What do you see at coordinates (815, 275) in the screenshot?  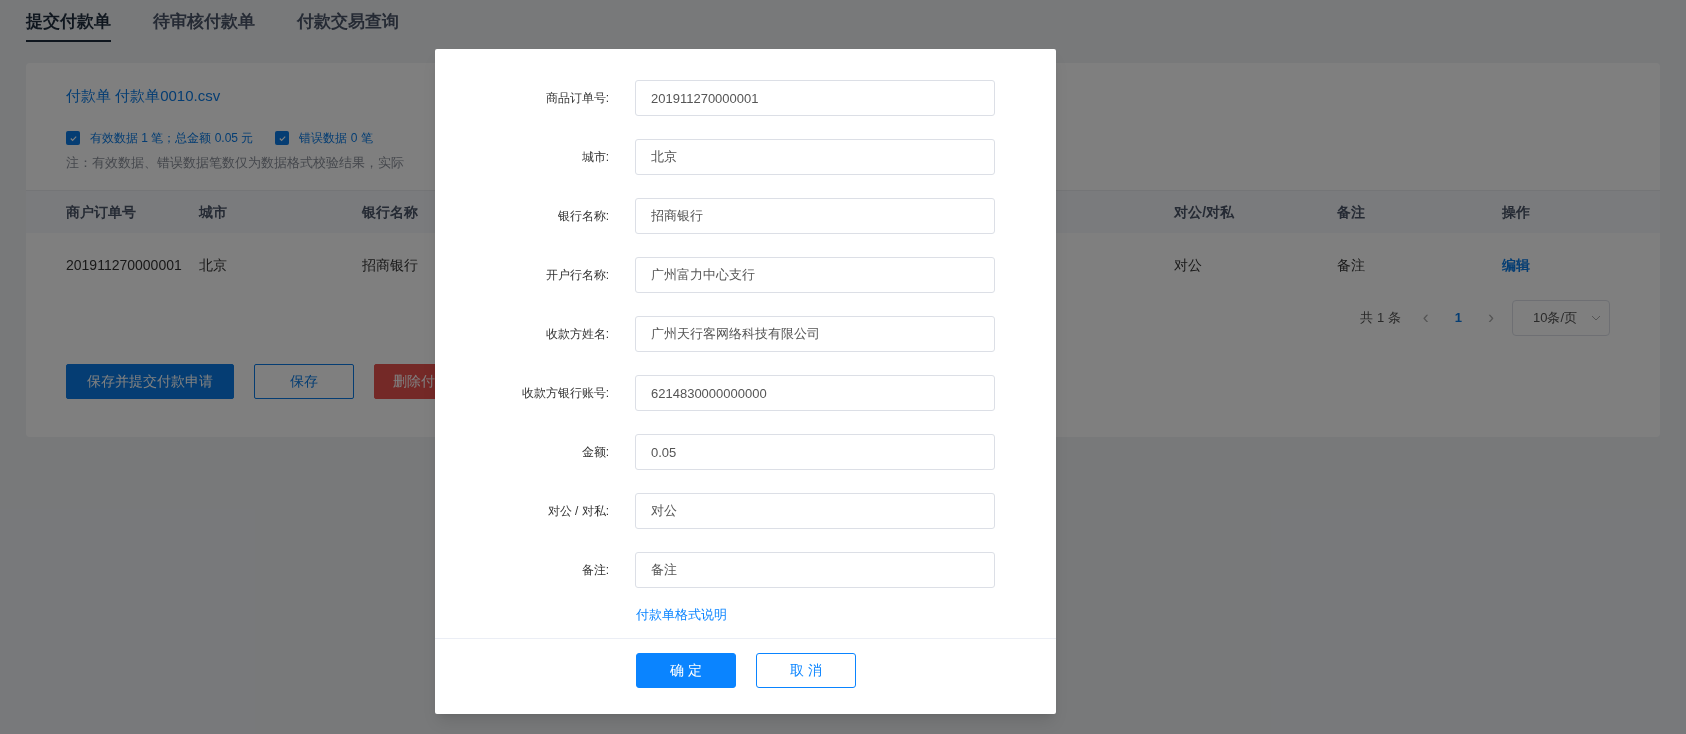 I see `input-field: 广州富力中心支行` at bounding box center [815, 275].